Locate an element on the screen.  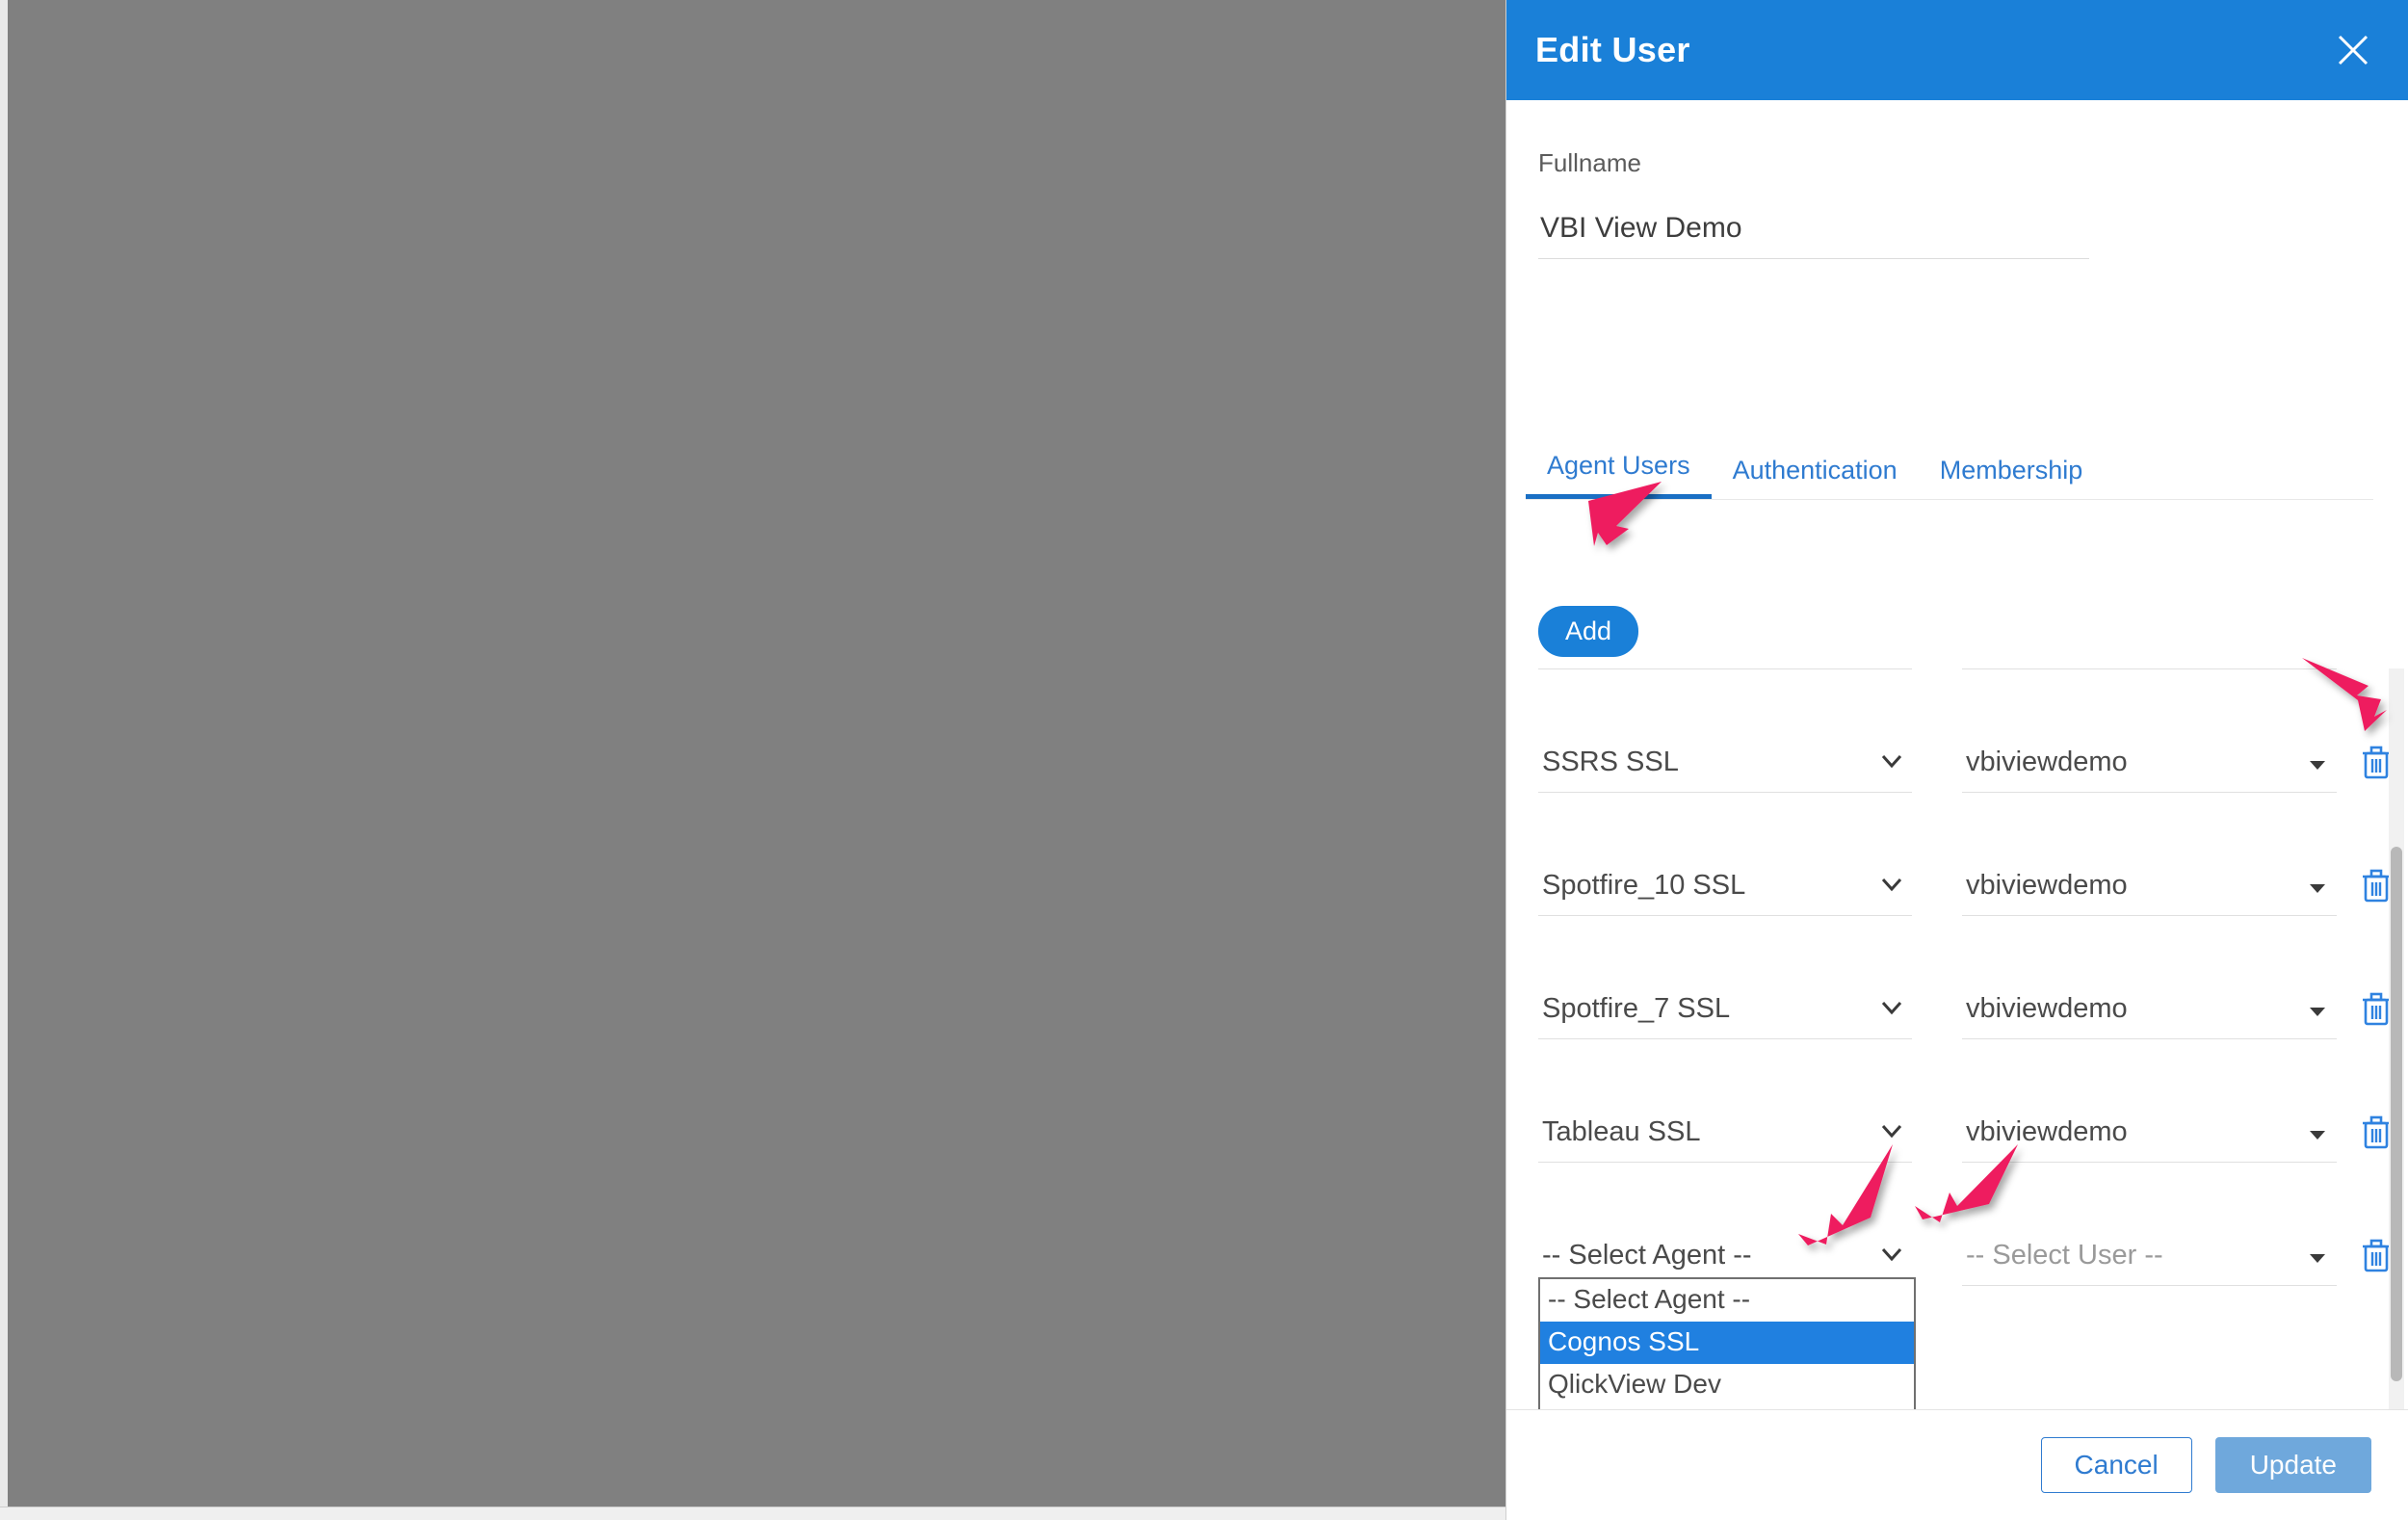
update-button: Update is located at coordinates (2292, 1465).